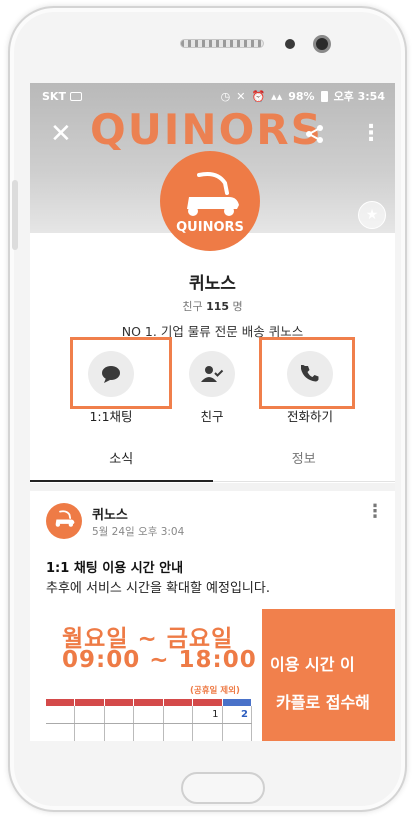  What do you see at coordinates (307, 373) in the screenshot?
I see `call-highlight-box` at bounding box center [307, 373].